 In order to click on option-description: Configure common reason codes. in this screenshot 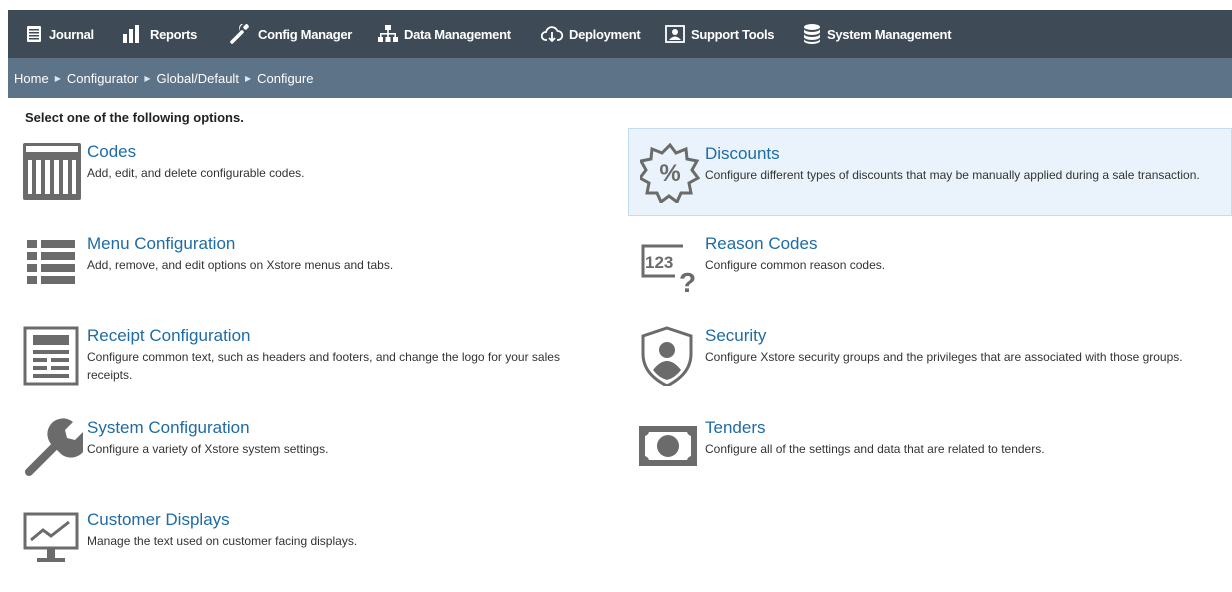, I will do `click(795, 265)`.